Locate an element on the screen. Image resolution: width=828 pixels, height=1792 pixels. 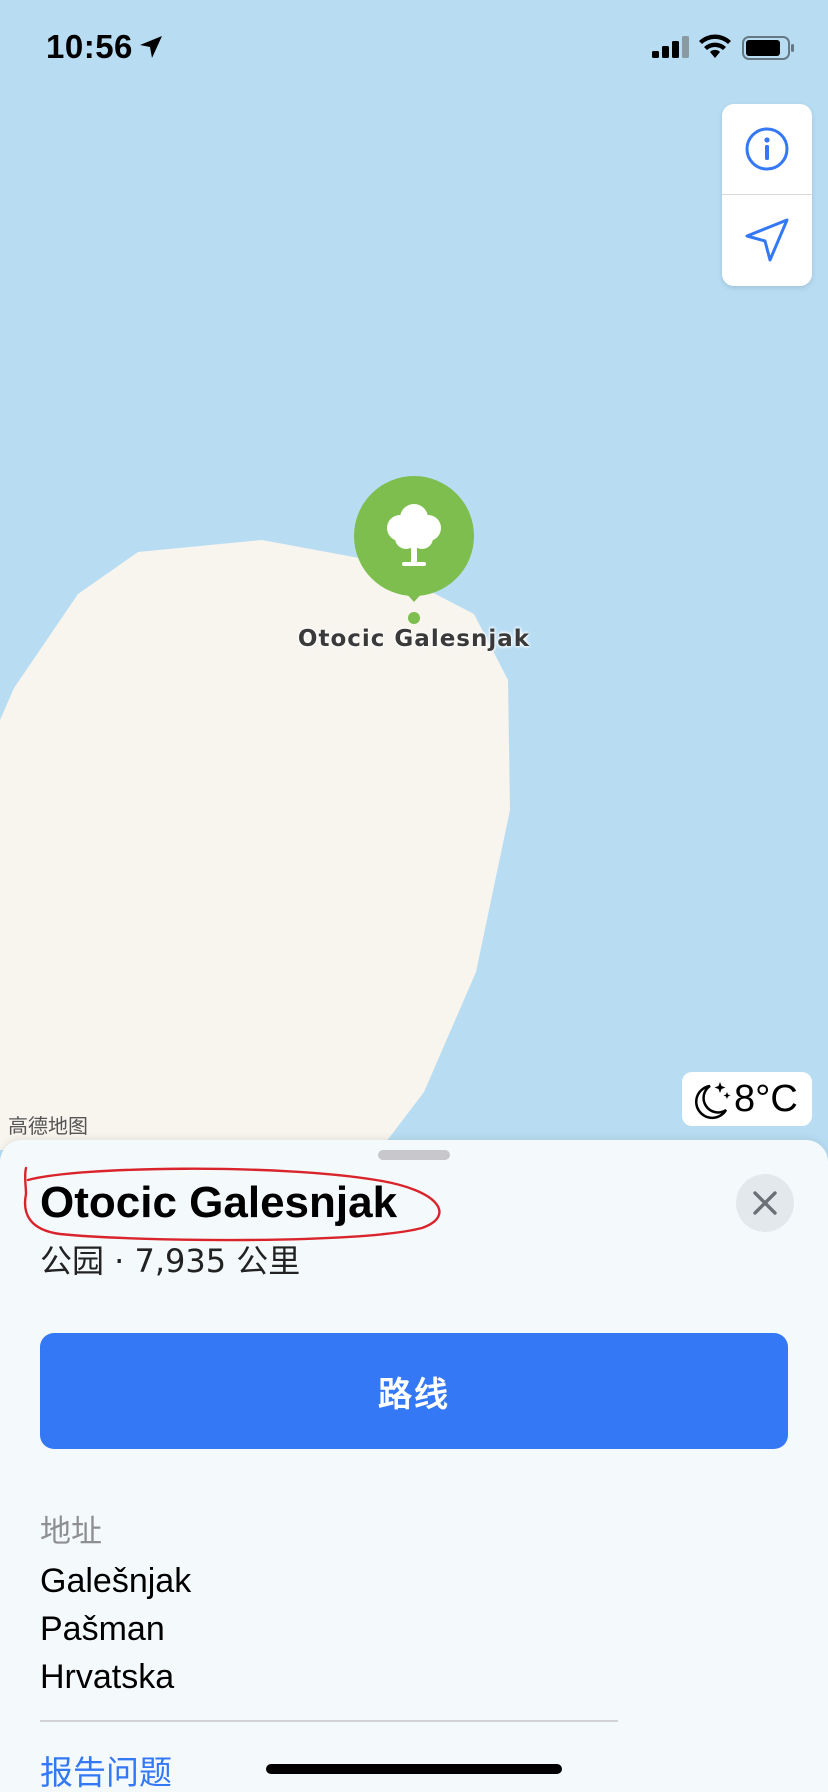
current-location-button is located at coordinates (767, 240).